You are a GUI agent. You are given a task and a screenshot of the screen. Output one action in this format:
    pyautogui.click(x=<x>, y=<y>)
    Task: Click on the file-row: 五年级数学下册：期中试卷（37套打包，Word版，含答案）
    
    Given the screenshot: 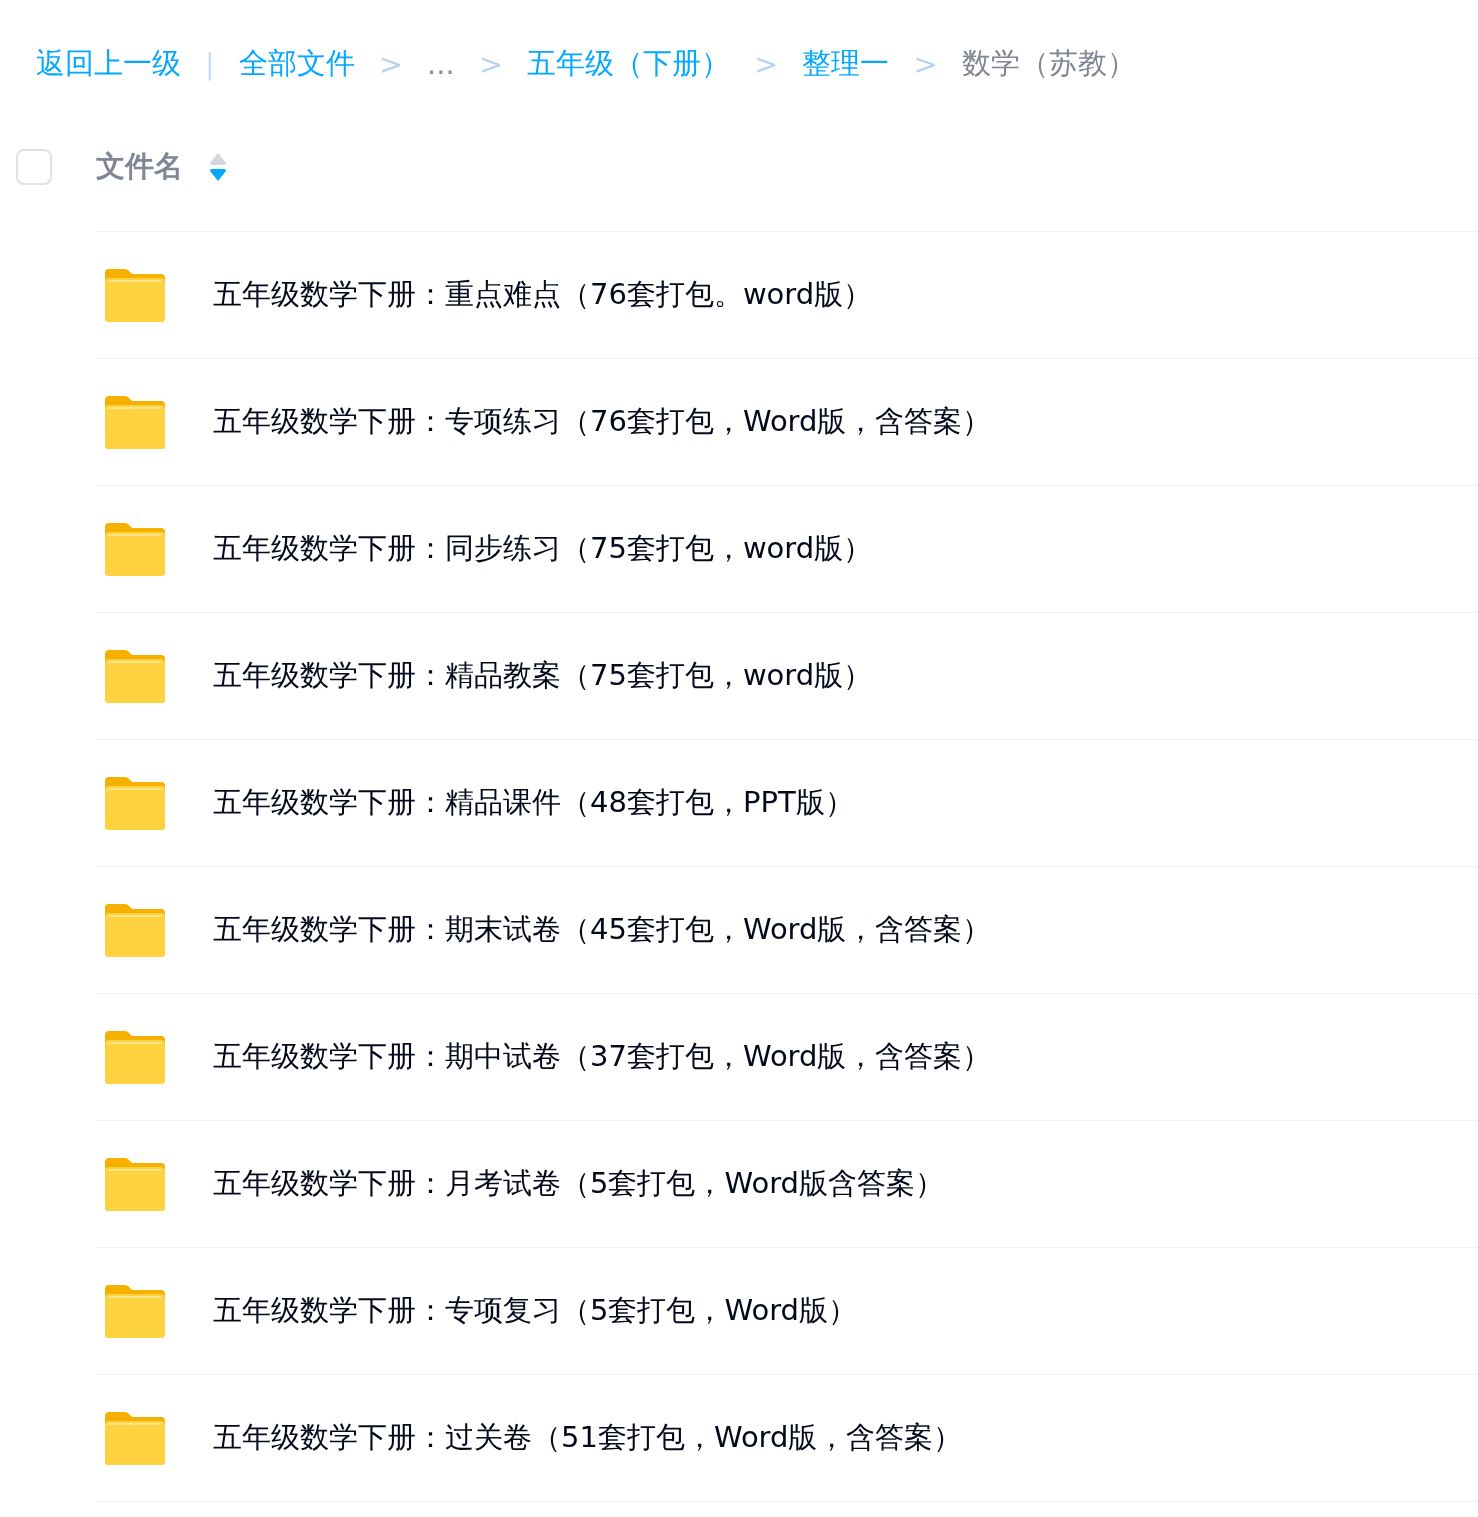 What is the action you would take?
    pyautogui.click(x=787, y=1056)
    